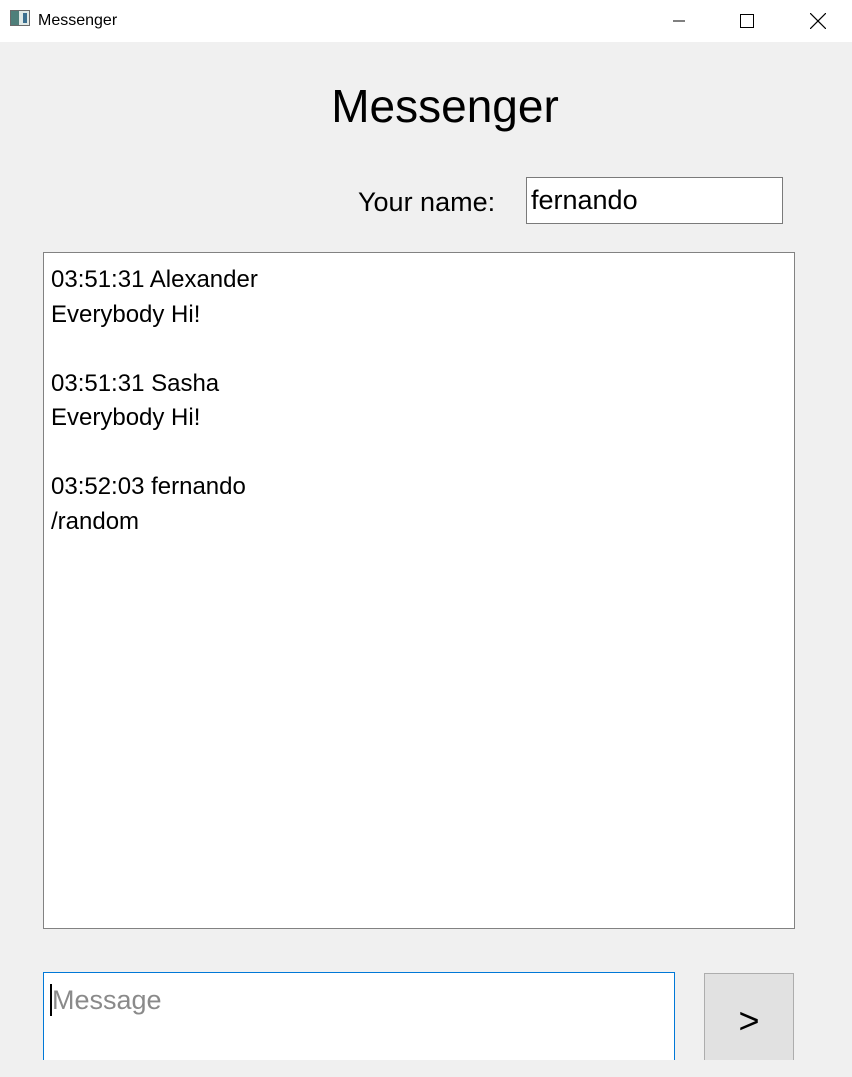 This screenshot has height=1077, width=852. Describe the element at coordinates (20, 18) in the screenshot. I see `app-window-icon` at that location.